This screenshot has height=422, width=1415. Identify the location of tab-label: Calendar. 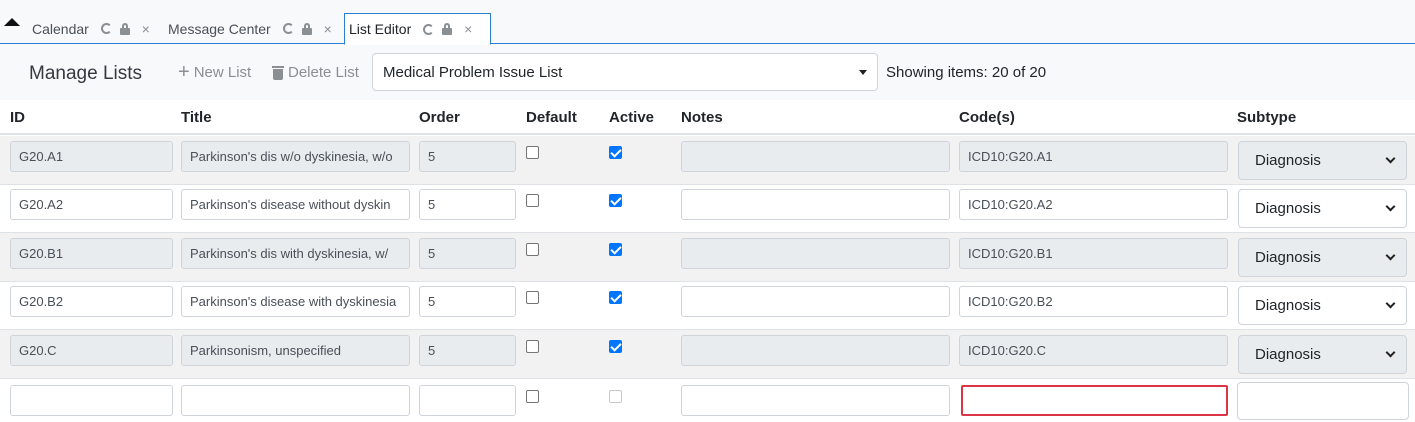
(60, 28).